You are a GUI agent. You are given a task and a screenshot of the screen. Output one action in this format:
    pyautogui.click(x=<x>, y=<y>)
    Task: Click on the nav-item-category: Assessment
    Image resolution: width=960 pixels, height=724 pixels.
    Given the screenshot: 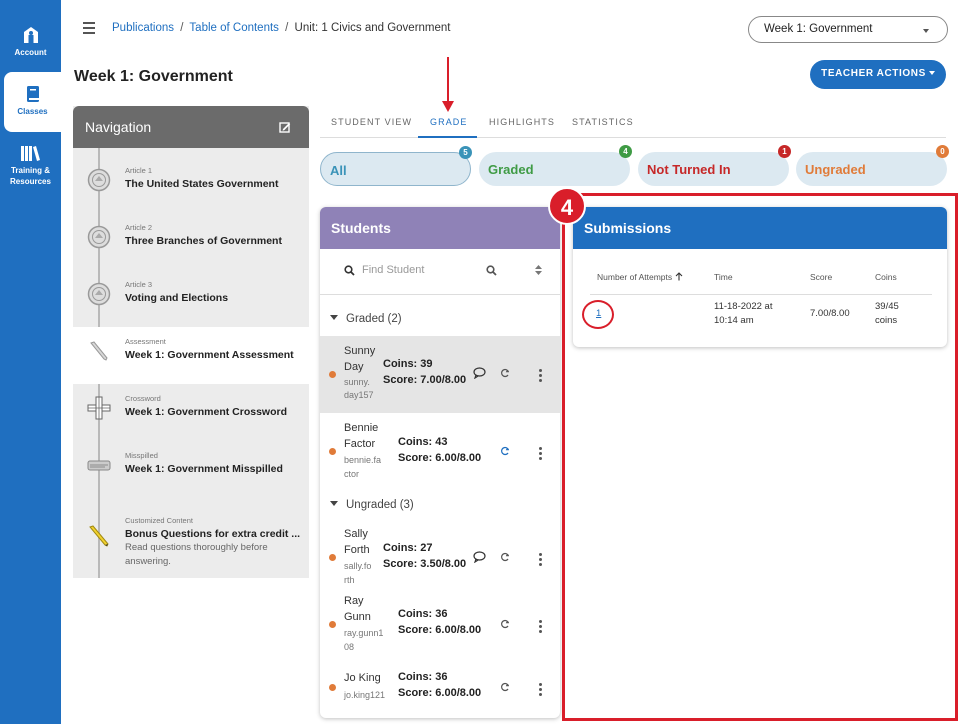 What is the action you would take?
    pyautogui.click(x=145, y=341)
    